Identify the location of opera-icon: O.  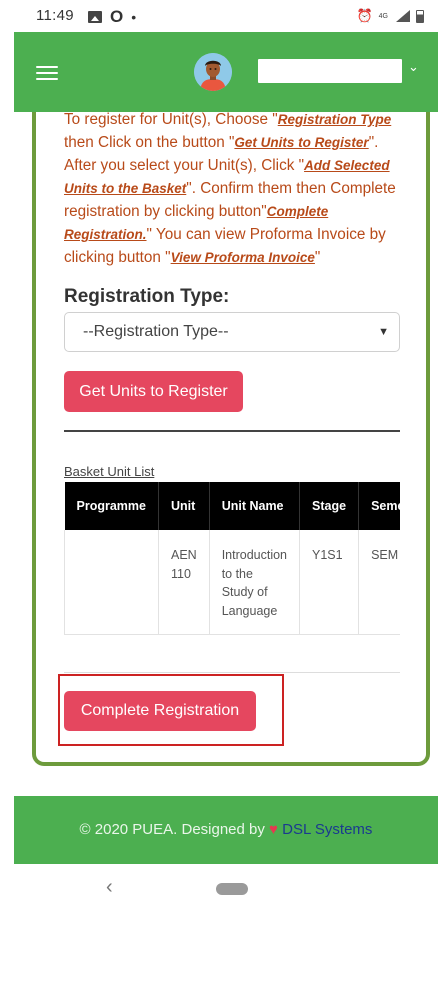
(117, 16).